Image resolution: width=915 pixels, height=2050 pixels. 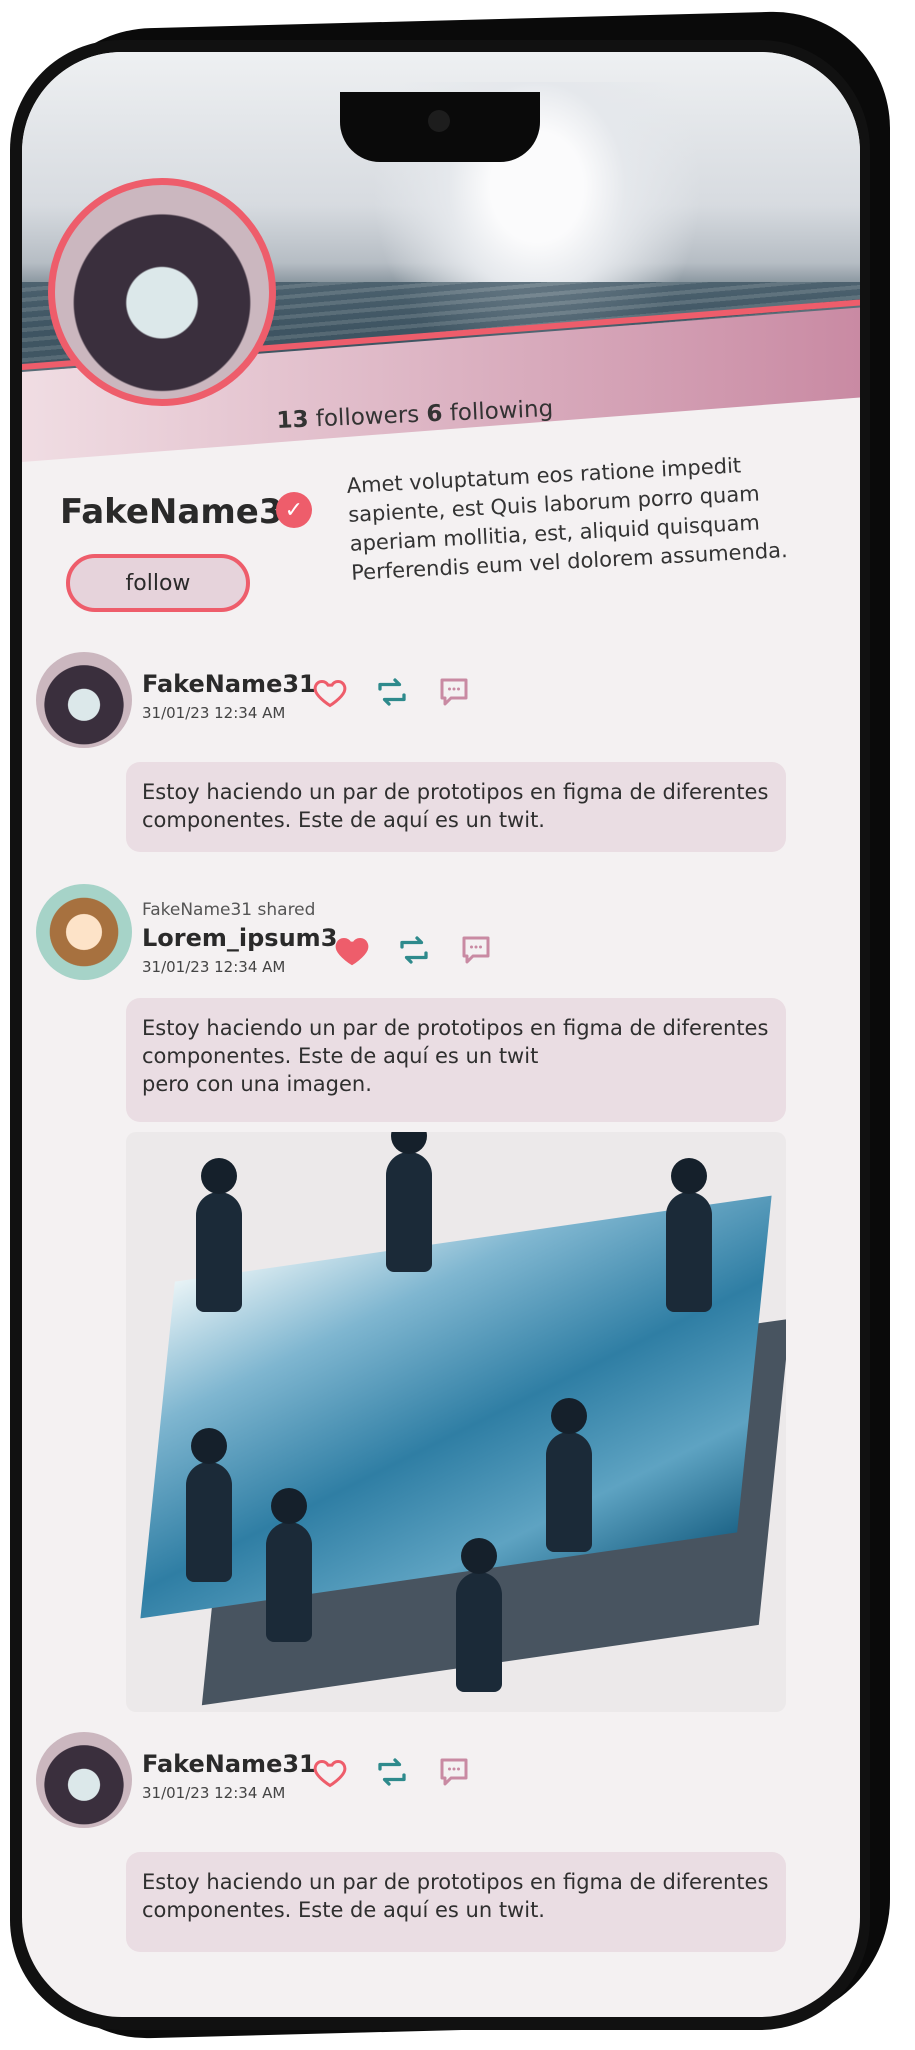 What do you see at coordinates (434, 414) in the screenshot?
I see `following-count: 6` at bounding box center [434, 414].